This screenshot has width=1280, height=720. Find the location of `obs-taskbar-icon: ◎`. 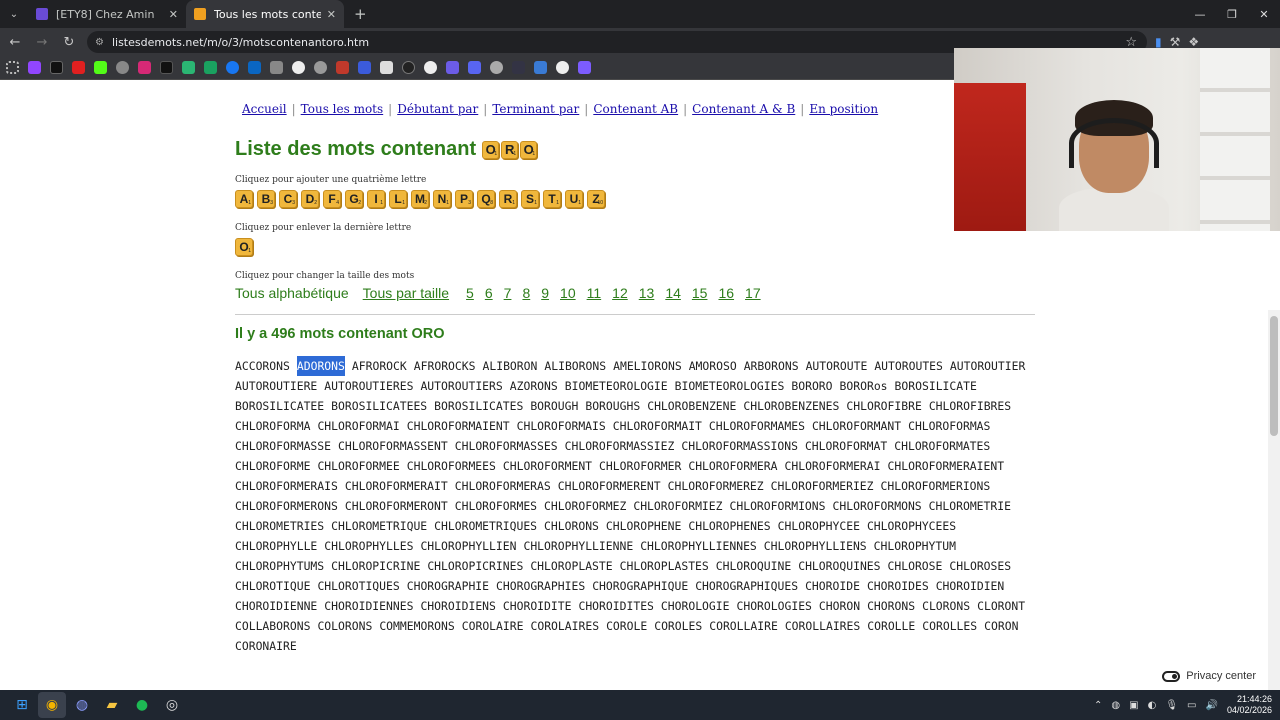

obs-taskbar-icon: ◎ is located at coordinates (172, 705).